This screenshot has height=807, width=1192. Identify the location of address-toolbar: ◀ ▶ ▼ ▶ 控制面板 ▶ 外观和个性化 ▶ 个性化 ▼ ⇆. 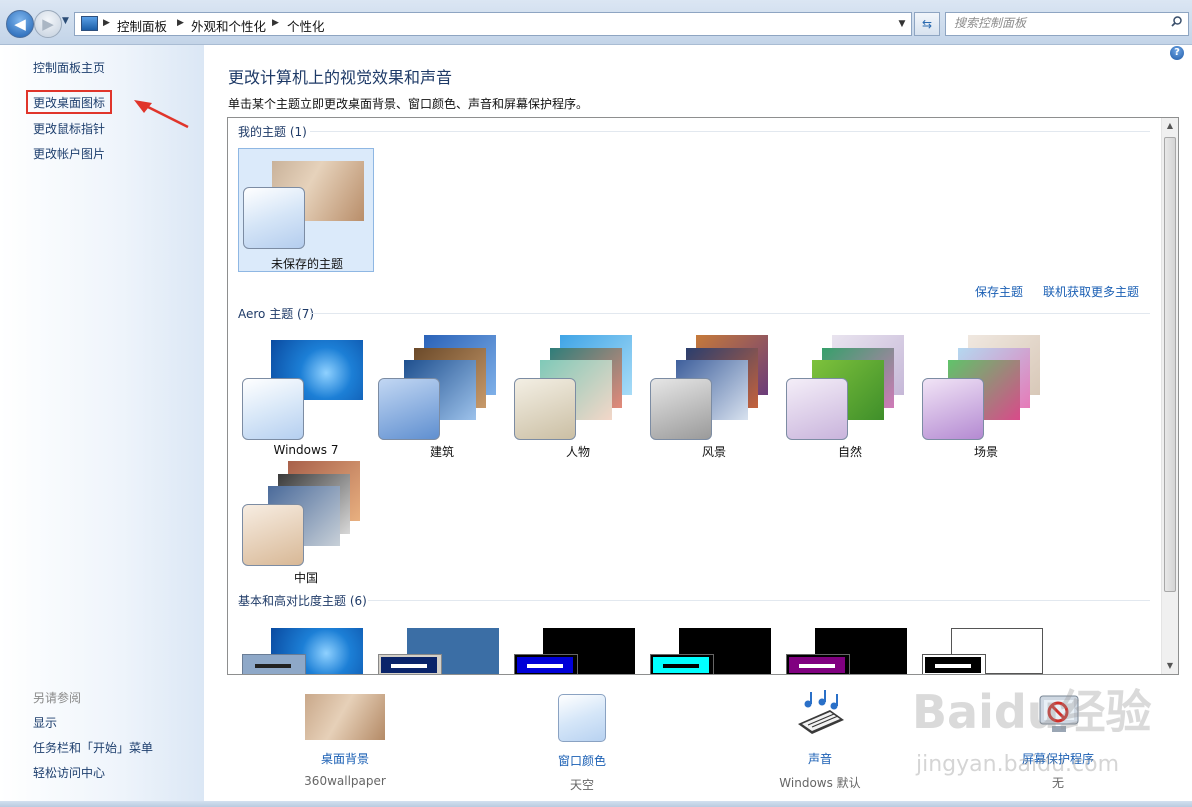
(596, 22).